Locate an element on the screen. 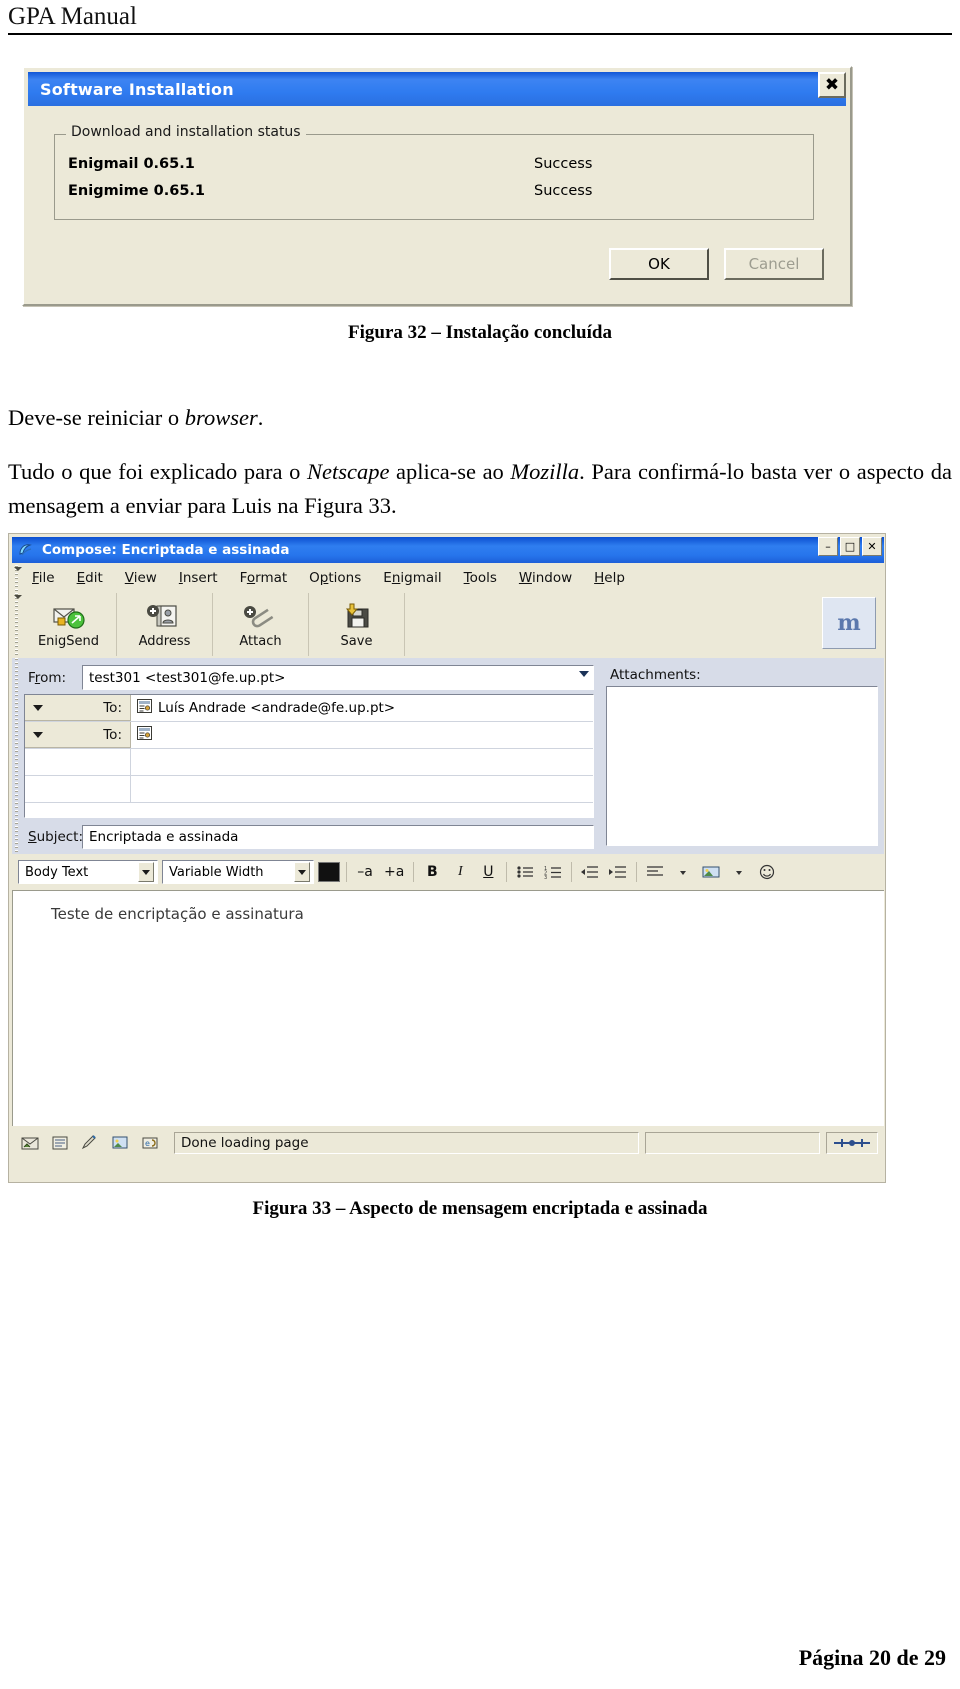 The width and height of the screenshot is (960, 1689). save-label: Save is located at coordinates (356, 641).